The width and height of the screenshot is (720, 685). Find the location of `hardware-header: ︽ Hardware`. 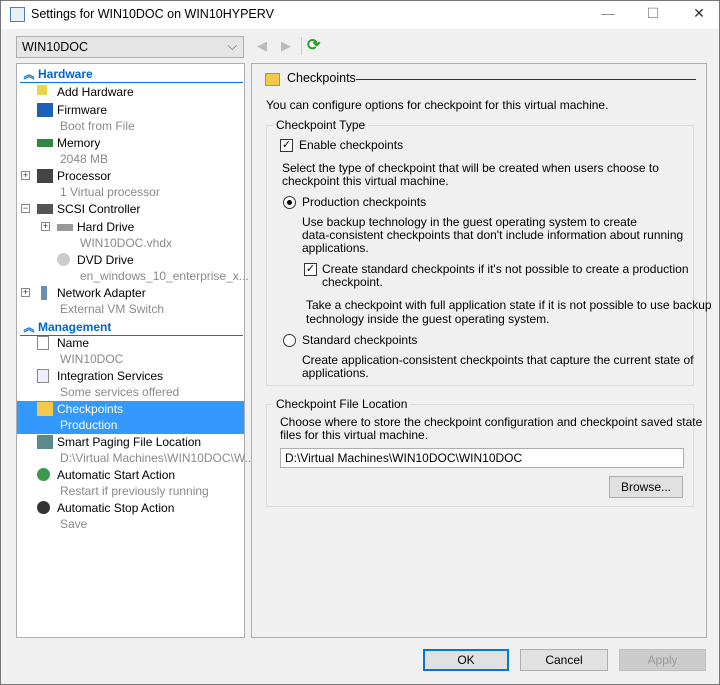

hardware-header: ︽ Hardware is located at coordinates (131, 74).